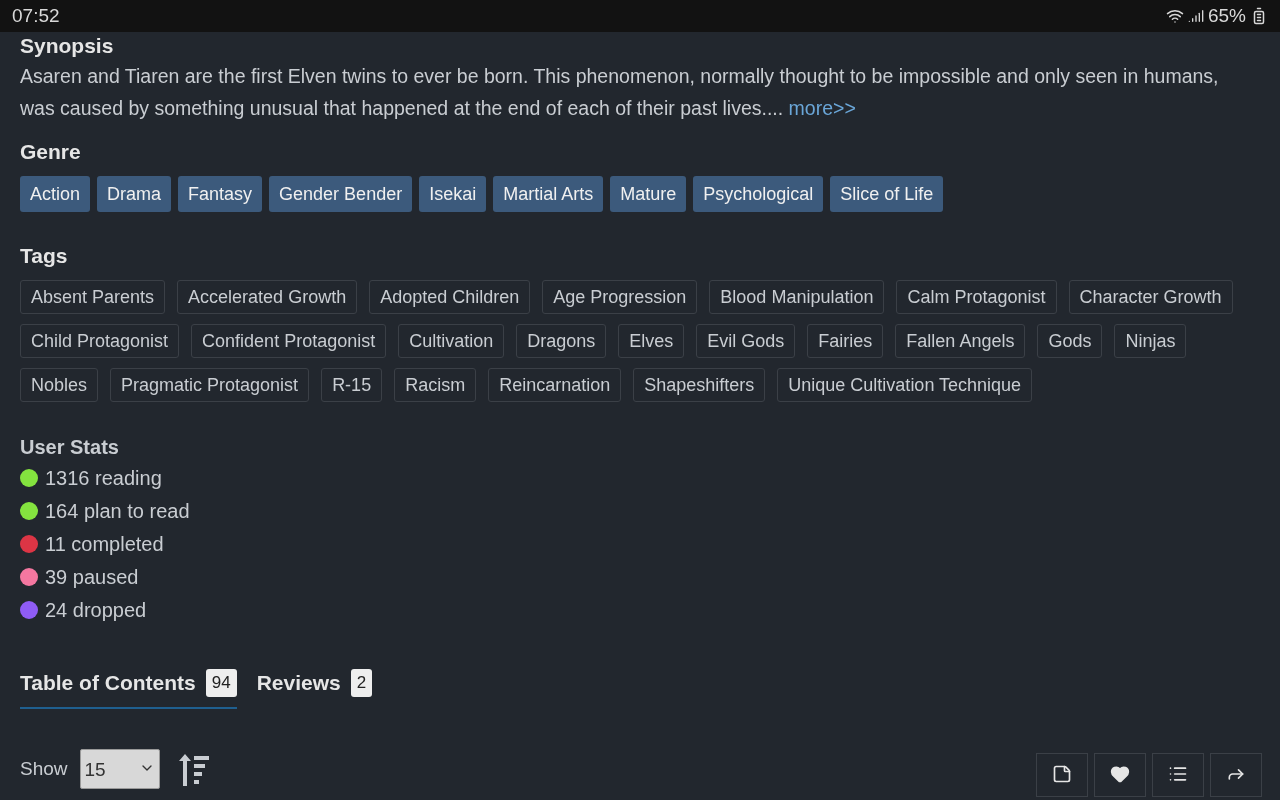  What do you see at coordinates (648, 194) in the screenshot?
I see `genre-tag: Mature` at bounding box center [648, 194].